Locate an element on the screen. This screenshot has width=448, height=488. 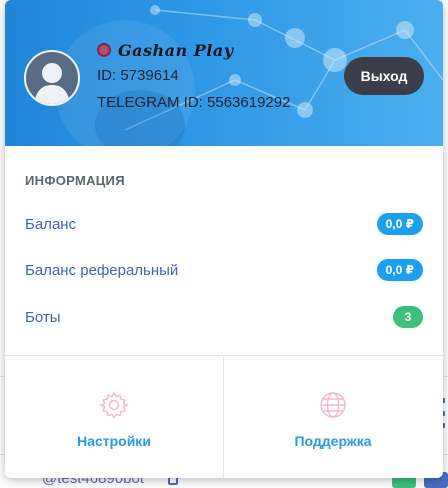
info-section-title: ИНФОРМАЦИЯ is located at coordinates (75, 180).